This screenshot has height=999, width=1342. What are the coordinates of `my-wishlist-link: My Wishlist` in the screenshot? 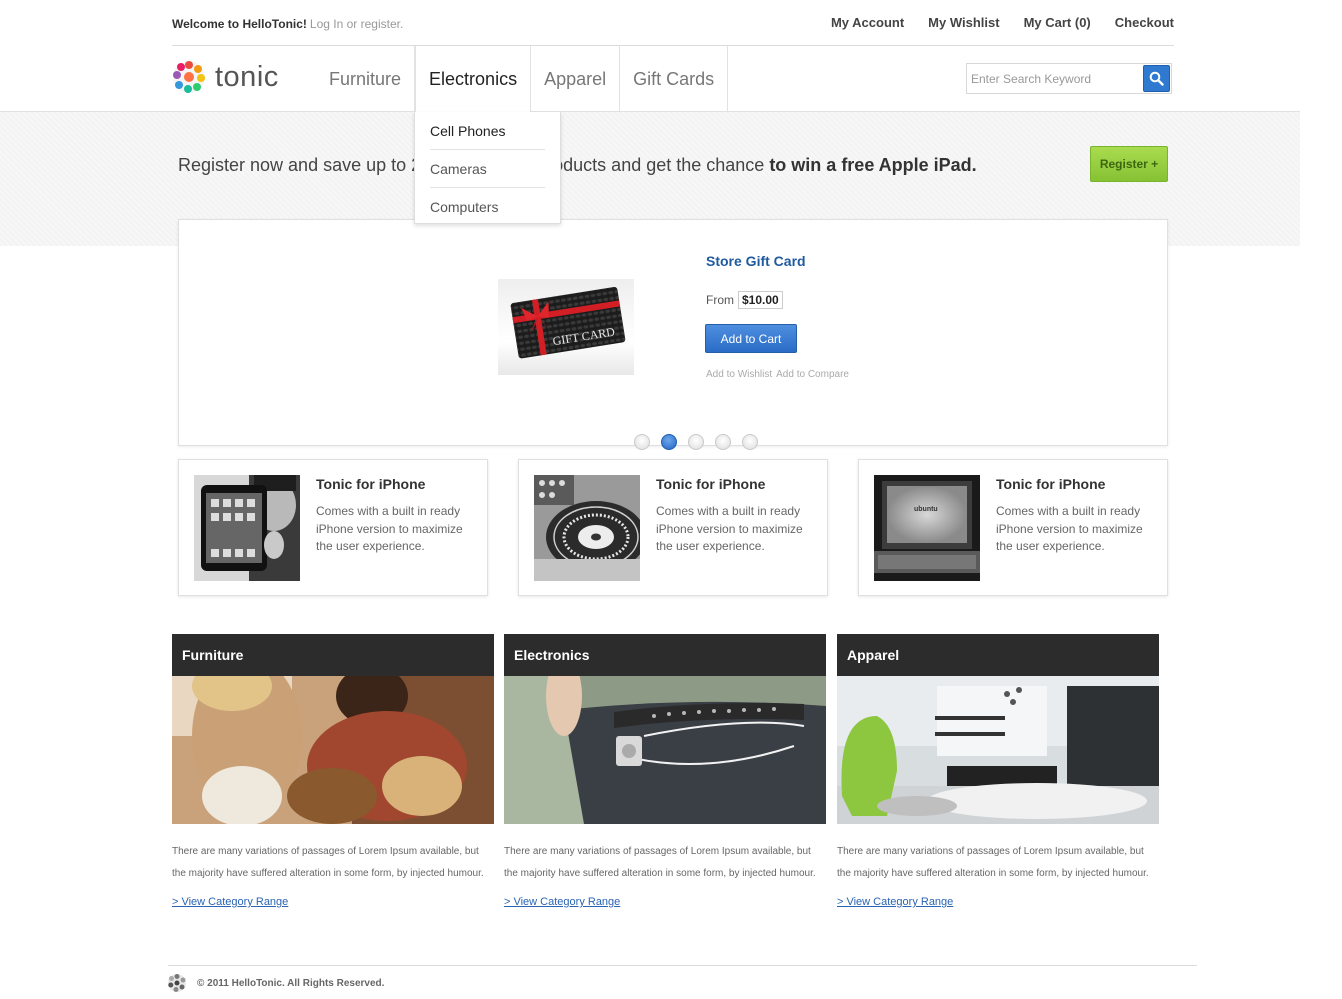 It's located at (963, 22).